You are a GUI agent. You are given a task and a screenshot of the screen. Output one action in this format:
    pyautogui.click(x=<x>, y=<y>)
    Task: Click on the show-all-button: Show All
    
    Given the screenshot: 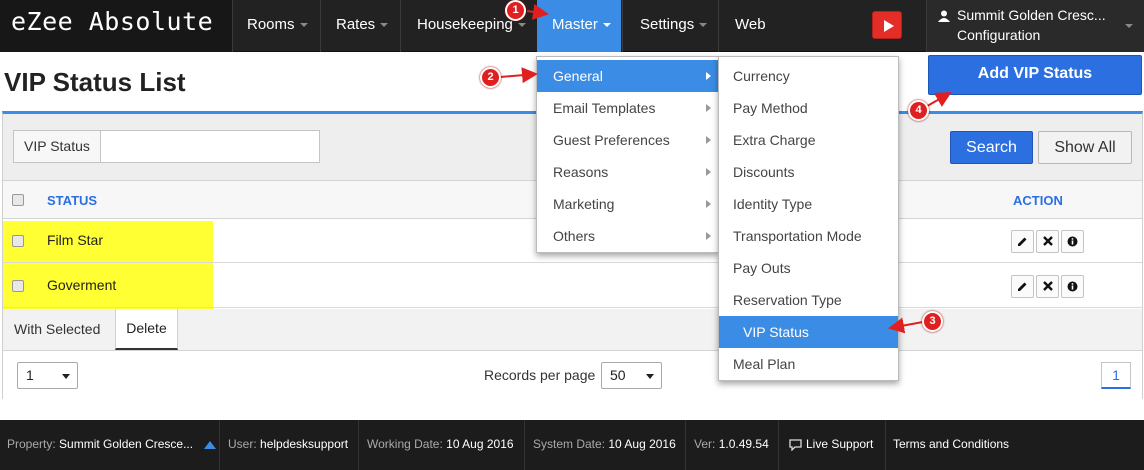 What is the action you would take?
    pyautogui.click(x=1085, y=147)
    